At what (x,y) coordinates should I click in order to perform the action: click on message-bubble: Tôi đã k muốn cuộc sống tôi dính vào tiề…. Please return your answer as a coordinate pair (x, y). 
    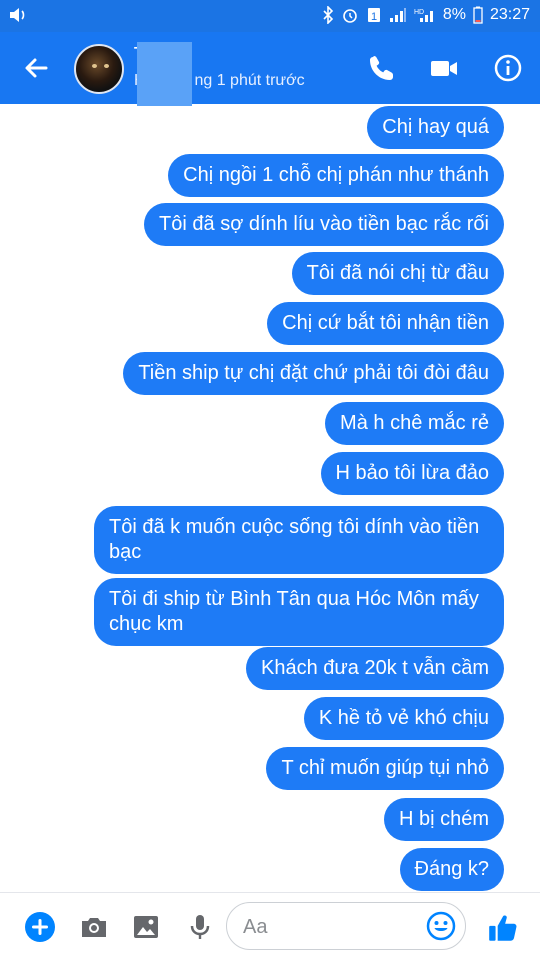
    Looking at the image, I should click on (299, 540).